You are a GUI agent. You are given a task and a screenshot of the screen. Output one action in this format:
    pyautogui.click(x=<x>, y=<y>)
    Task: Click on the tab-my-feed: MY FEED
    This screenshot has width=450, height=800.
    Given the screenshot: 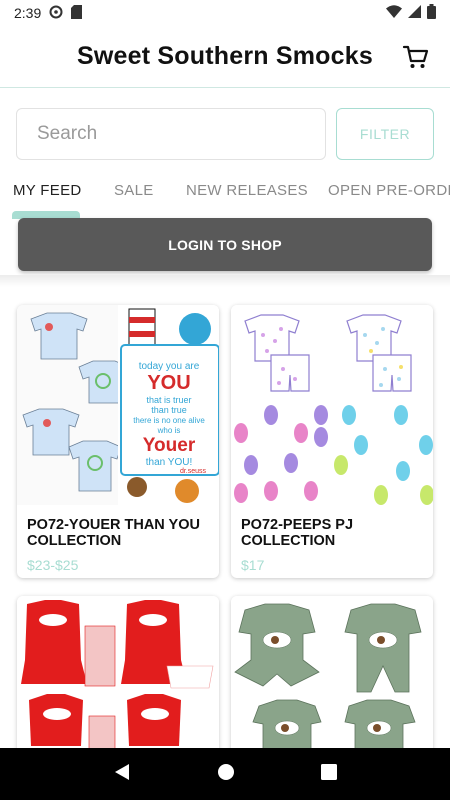 What is the action you would take?
    pyautogui.click(x=47, y=190)
    